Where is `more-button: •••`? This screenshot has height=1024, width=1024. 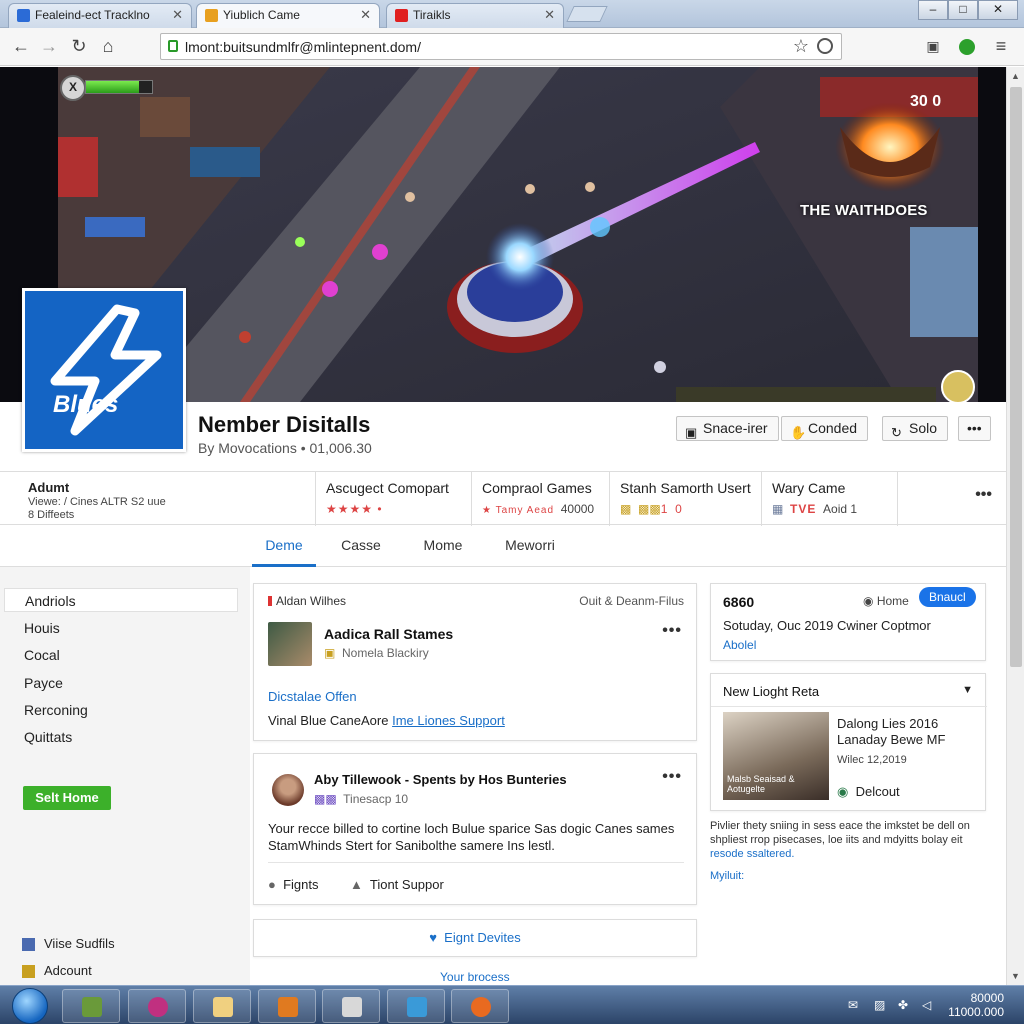 more-button: ••• is located at coordinates (974, 428).